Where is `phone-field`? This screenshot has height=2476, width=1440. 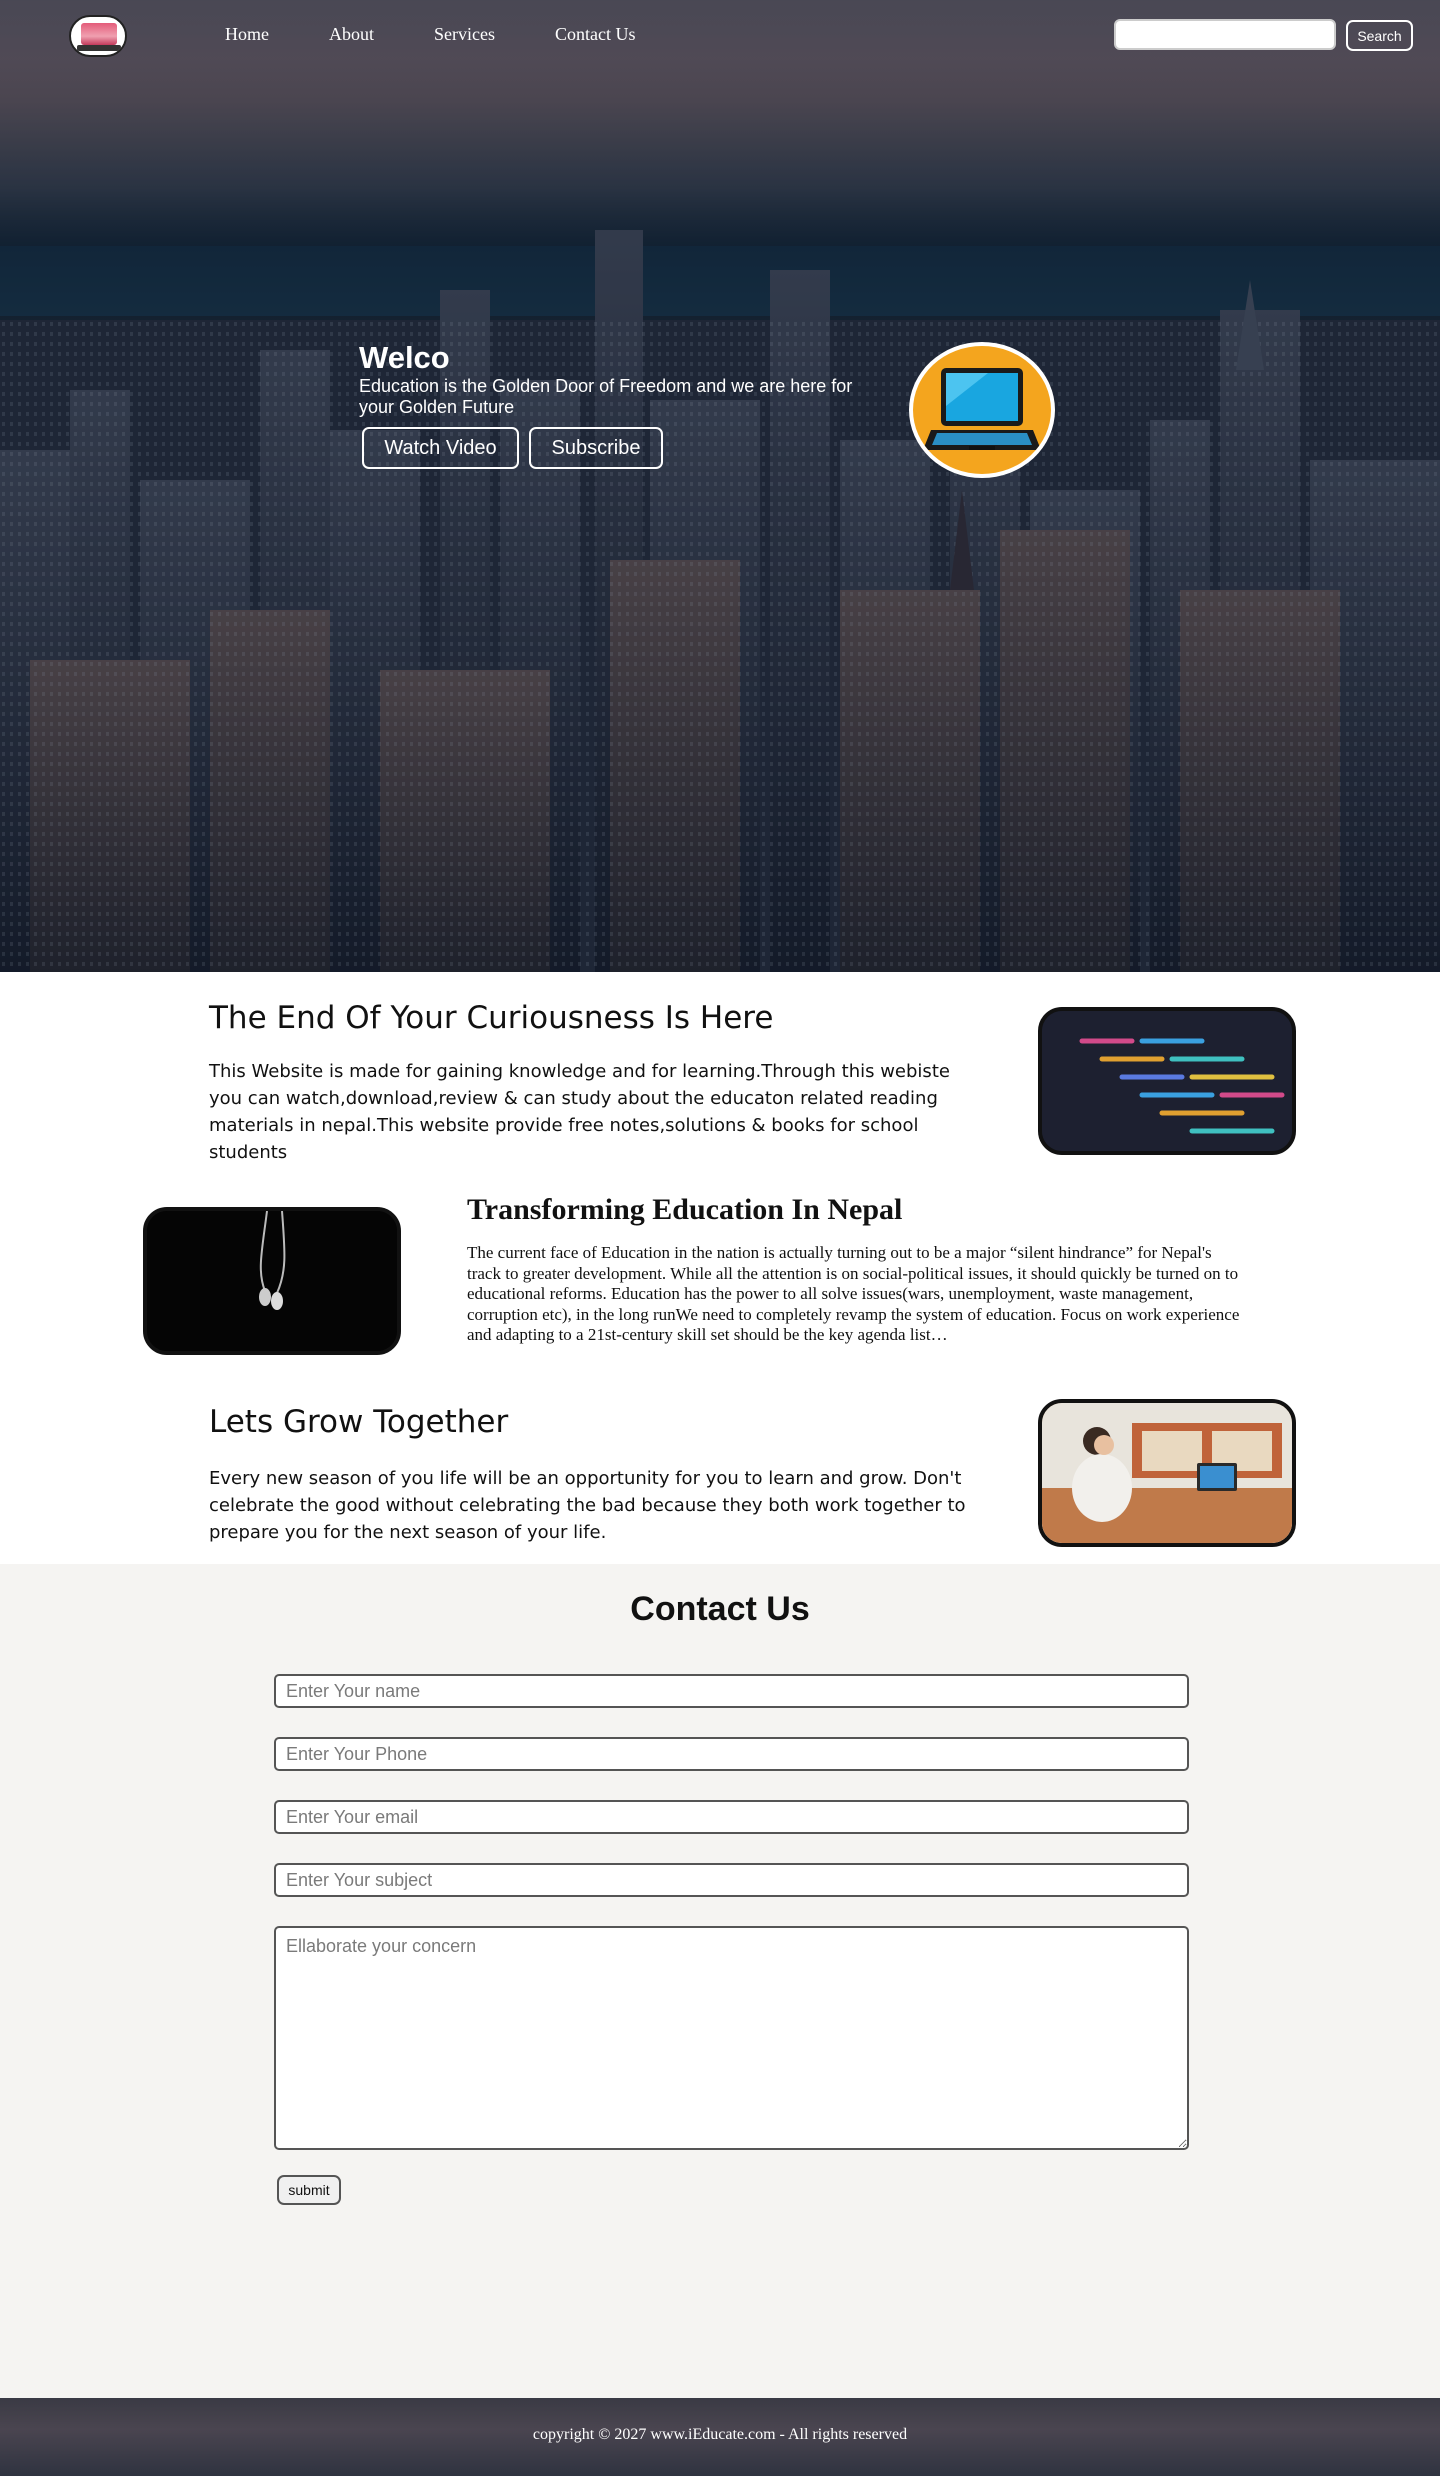 phone-field is located at coordinates (731, 1754).